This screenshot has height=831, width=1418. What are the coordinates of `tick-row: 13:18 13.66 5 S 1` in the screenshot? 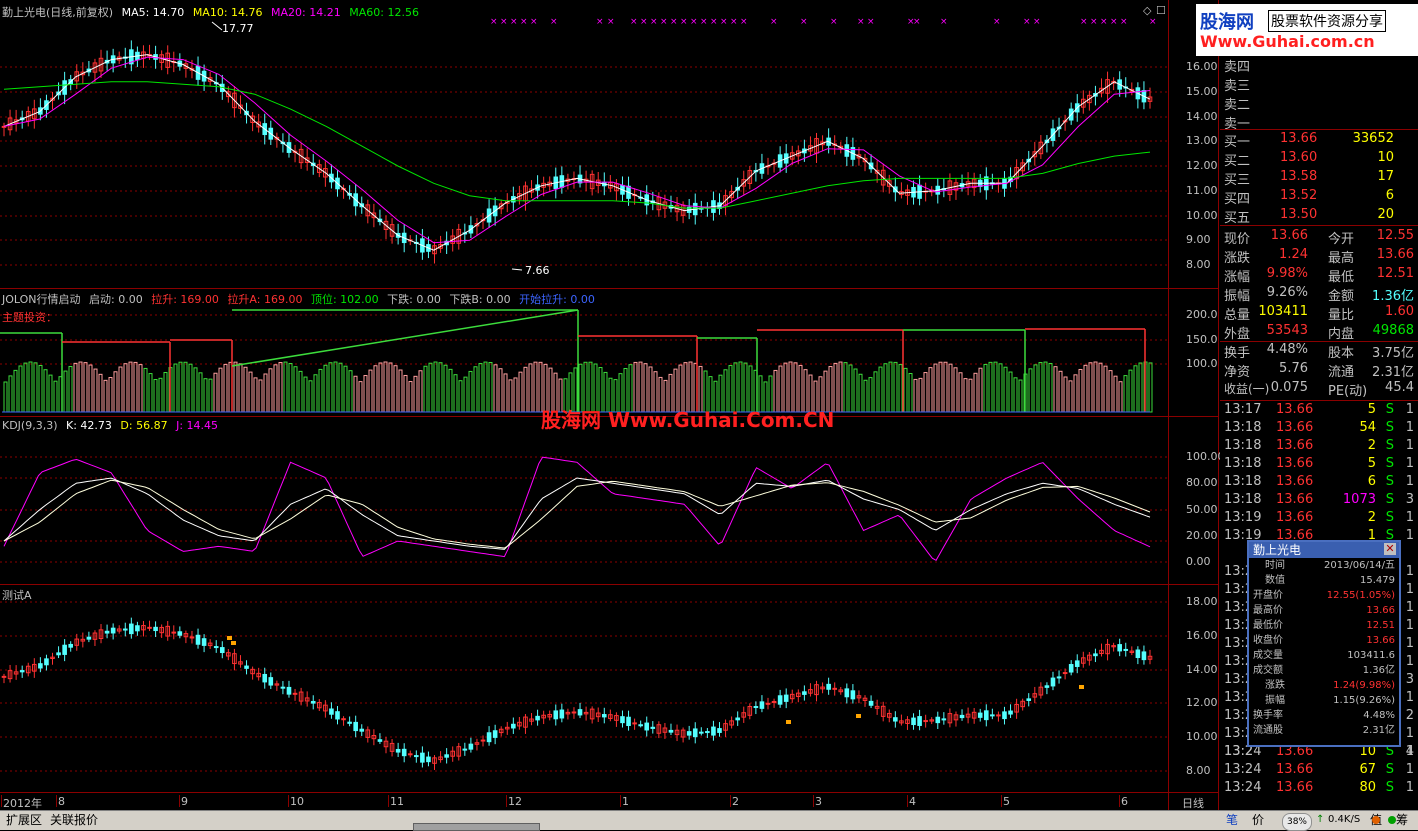 It's located at (1320, 465).